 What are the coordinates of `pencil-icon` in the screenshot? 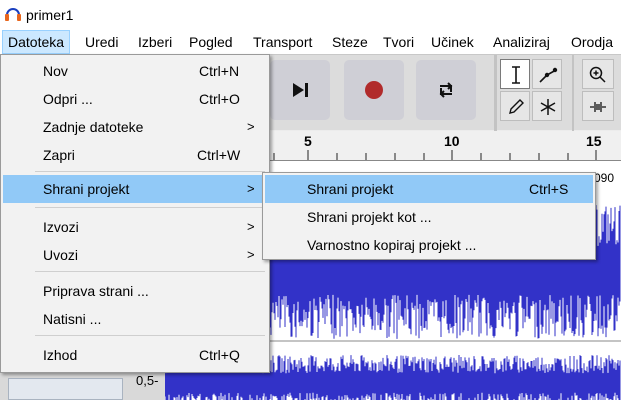 It's located at (516, 106).